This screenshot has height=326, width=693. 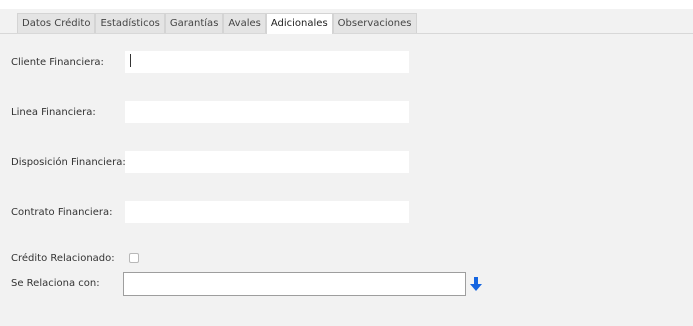 I want to click on tab-adicionales: Adicionales, so click(x=299, y=23).